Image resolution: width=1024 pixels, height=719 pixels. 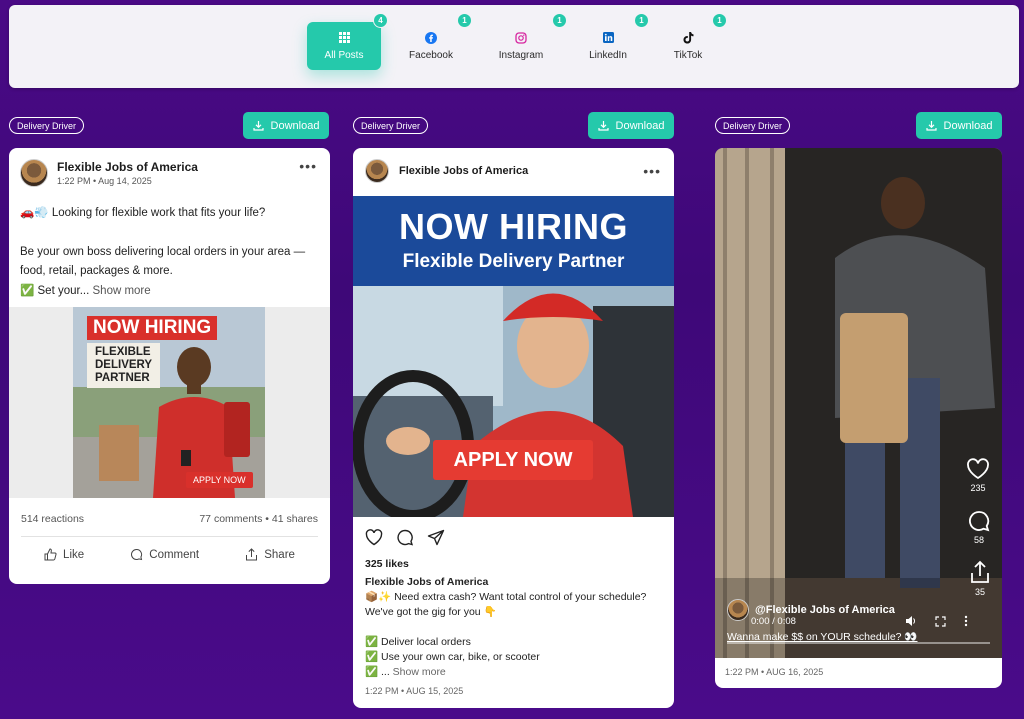 I want to click on video-timestamp: 0:00 / 0:08, so click(x=773, y=621).